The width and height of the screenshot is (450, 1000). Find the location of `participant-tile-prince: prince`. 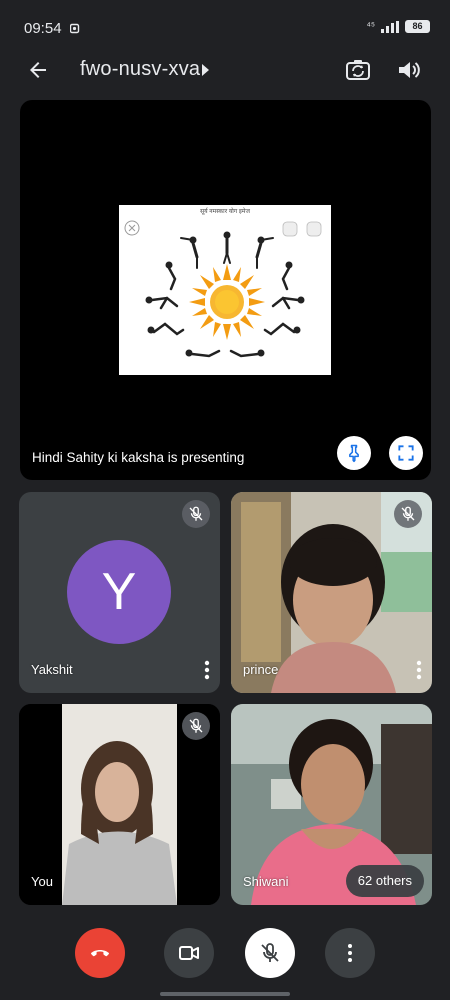

participant-tile-prince: prince is located at coordinates (331, 592).